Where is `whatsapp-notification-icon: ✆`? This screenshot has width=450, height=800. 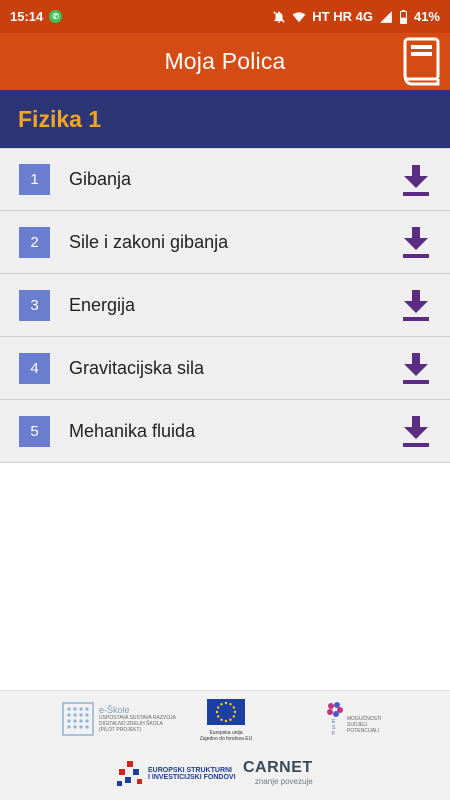
whatsapp-notification-icon: ✆ is located at coordinates (56, 16).